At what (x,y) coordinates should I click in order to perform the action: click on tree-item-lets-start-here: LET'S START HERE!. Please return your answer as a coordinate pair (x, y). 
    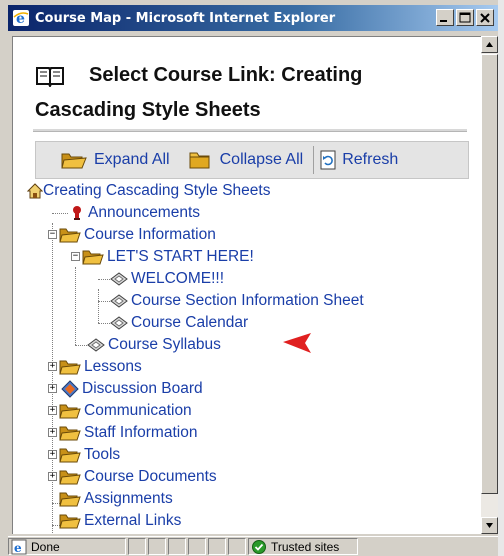
    Looking at the image, I should click on (168, 257).